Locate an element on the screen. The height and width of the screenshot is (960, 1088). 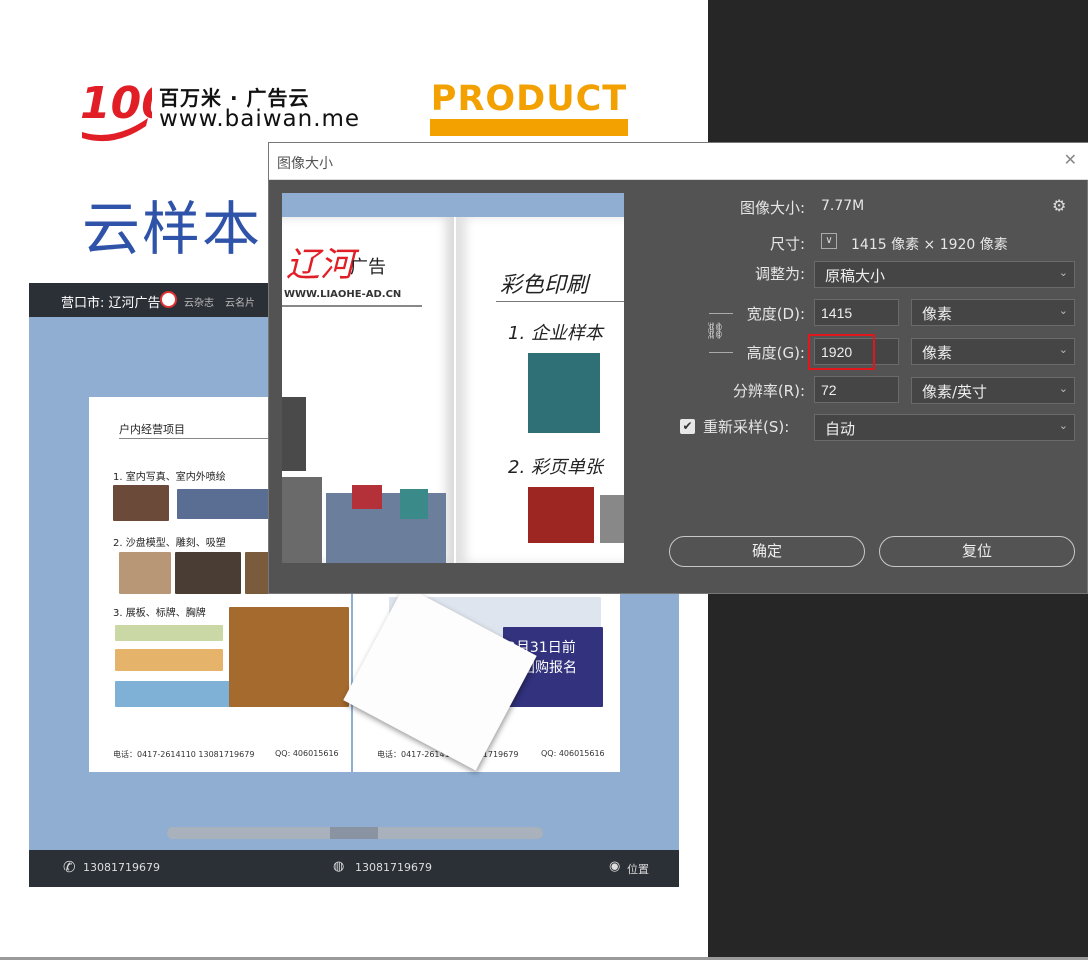
left-item-2: 2. 沙盘模型、雕刻、吸塑 is located at coordinates (169, 543).